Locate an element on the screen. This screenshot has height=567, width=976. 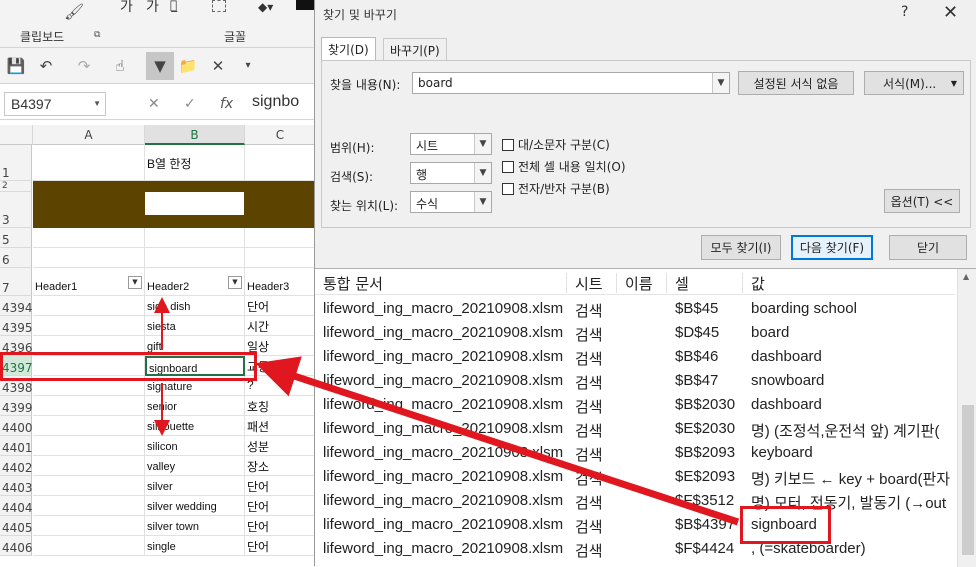
arrow-result-to-cell is located at coordinates (497, 441).